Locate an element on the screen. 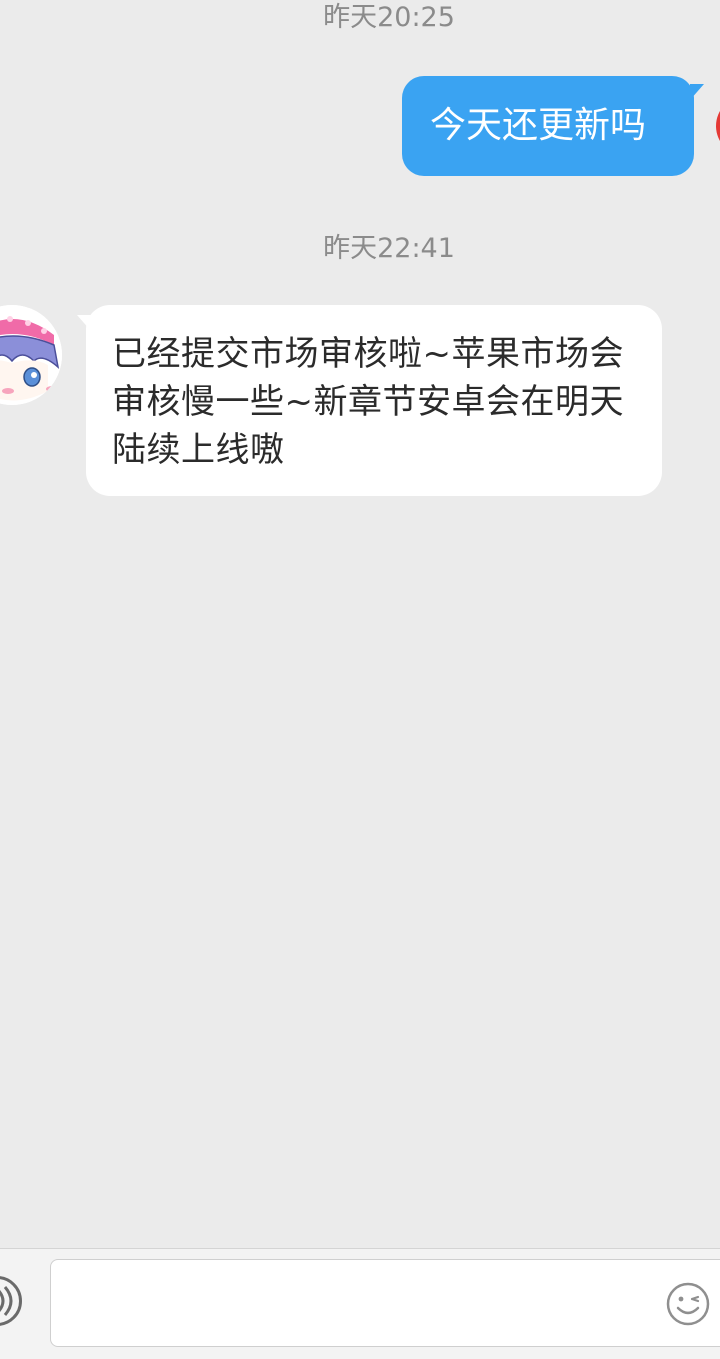  message-input-field is located at coordinates (385, 1303).